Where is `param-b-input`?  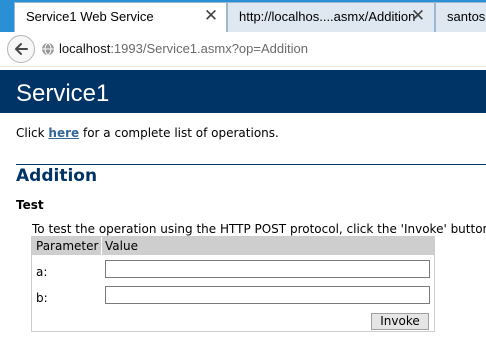
param-b-input is located at coordinates (267, 295).